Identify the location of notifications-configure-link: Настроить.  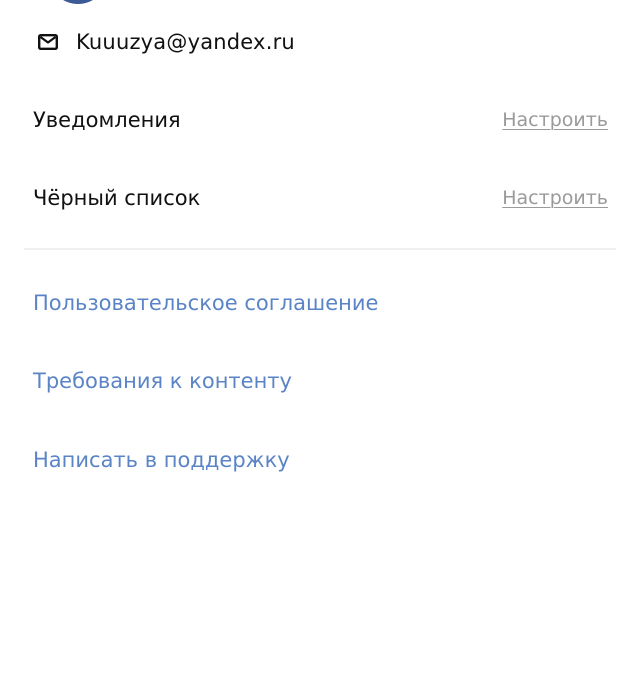
(555, 120).